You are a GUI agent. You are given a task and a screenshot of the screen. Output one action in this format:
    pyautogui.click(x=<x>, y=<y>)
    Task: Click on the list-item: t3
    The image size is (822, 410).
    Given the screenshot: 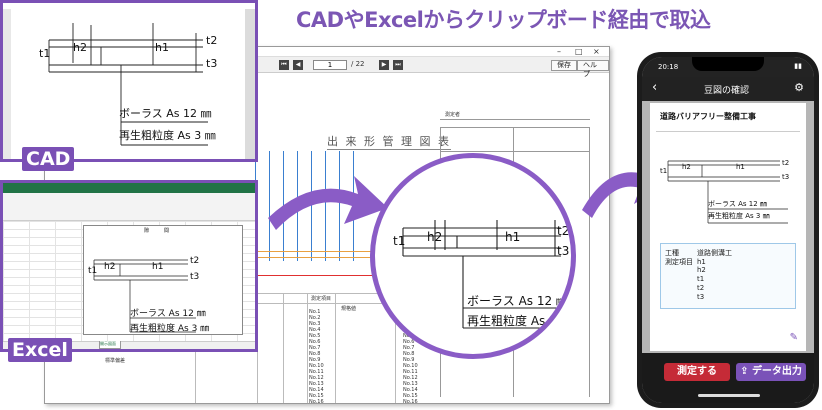 What is the action you would take?
    pyautogui.click(x=684, y=297)
    